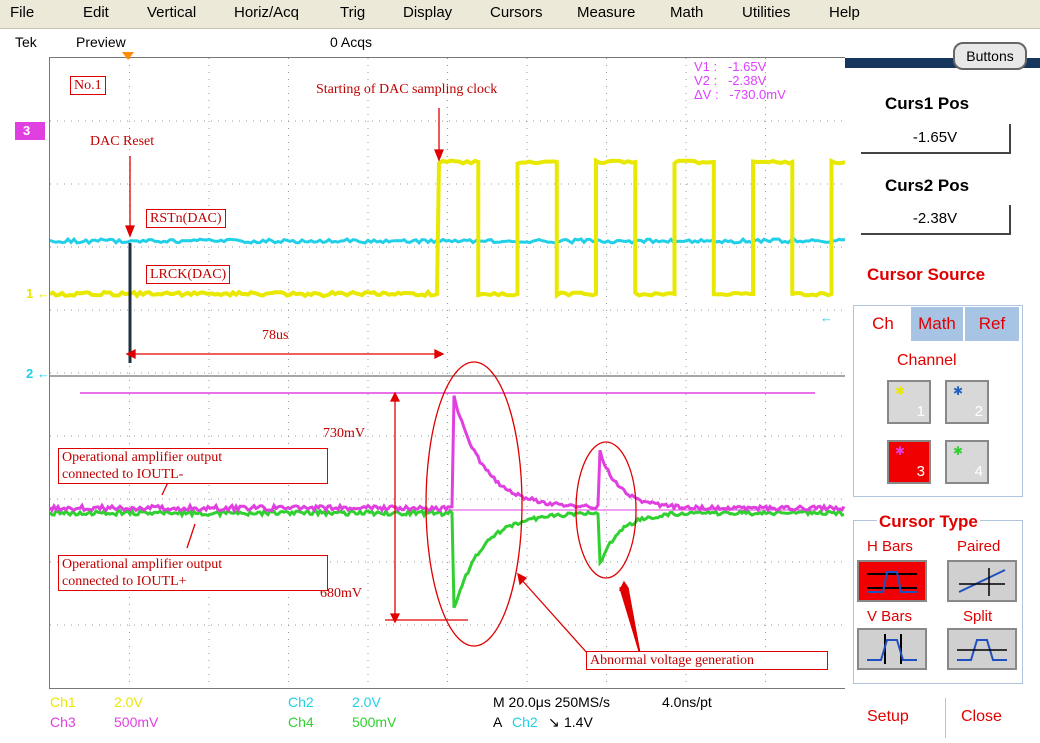 This screenshot has height=743, width=1040. I want to click on h-bars-button, so click(892, 581).